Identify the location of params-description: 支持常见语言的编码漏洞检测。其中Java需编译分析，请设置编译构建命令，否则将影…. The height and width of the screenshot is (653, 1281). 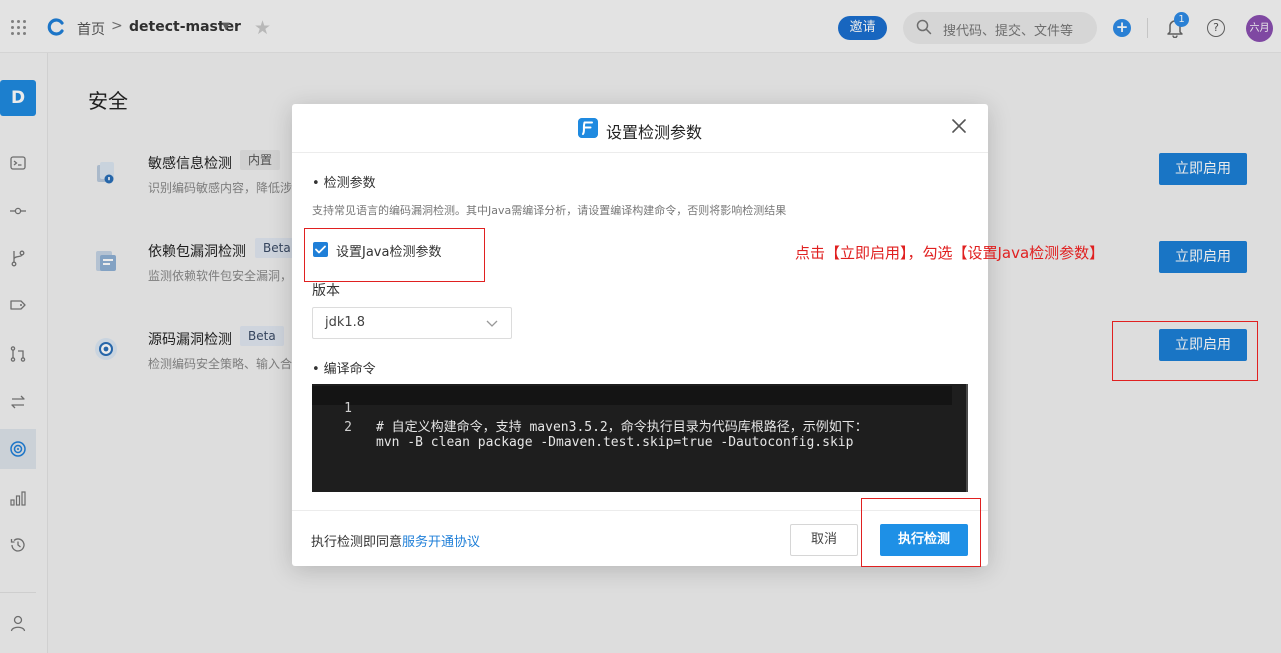
(549, 210).